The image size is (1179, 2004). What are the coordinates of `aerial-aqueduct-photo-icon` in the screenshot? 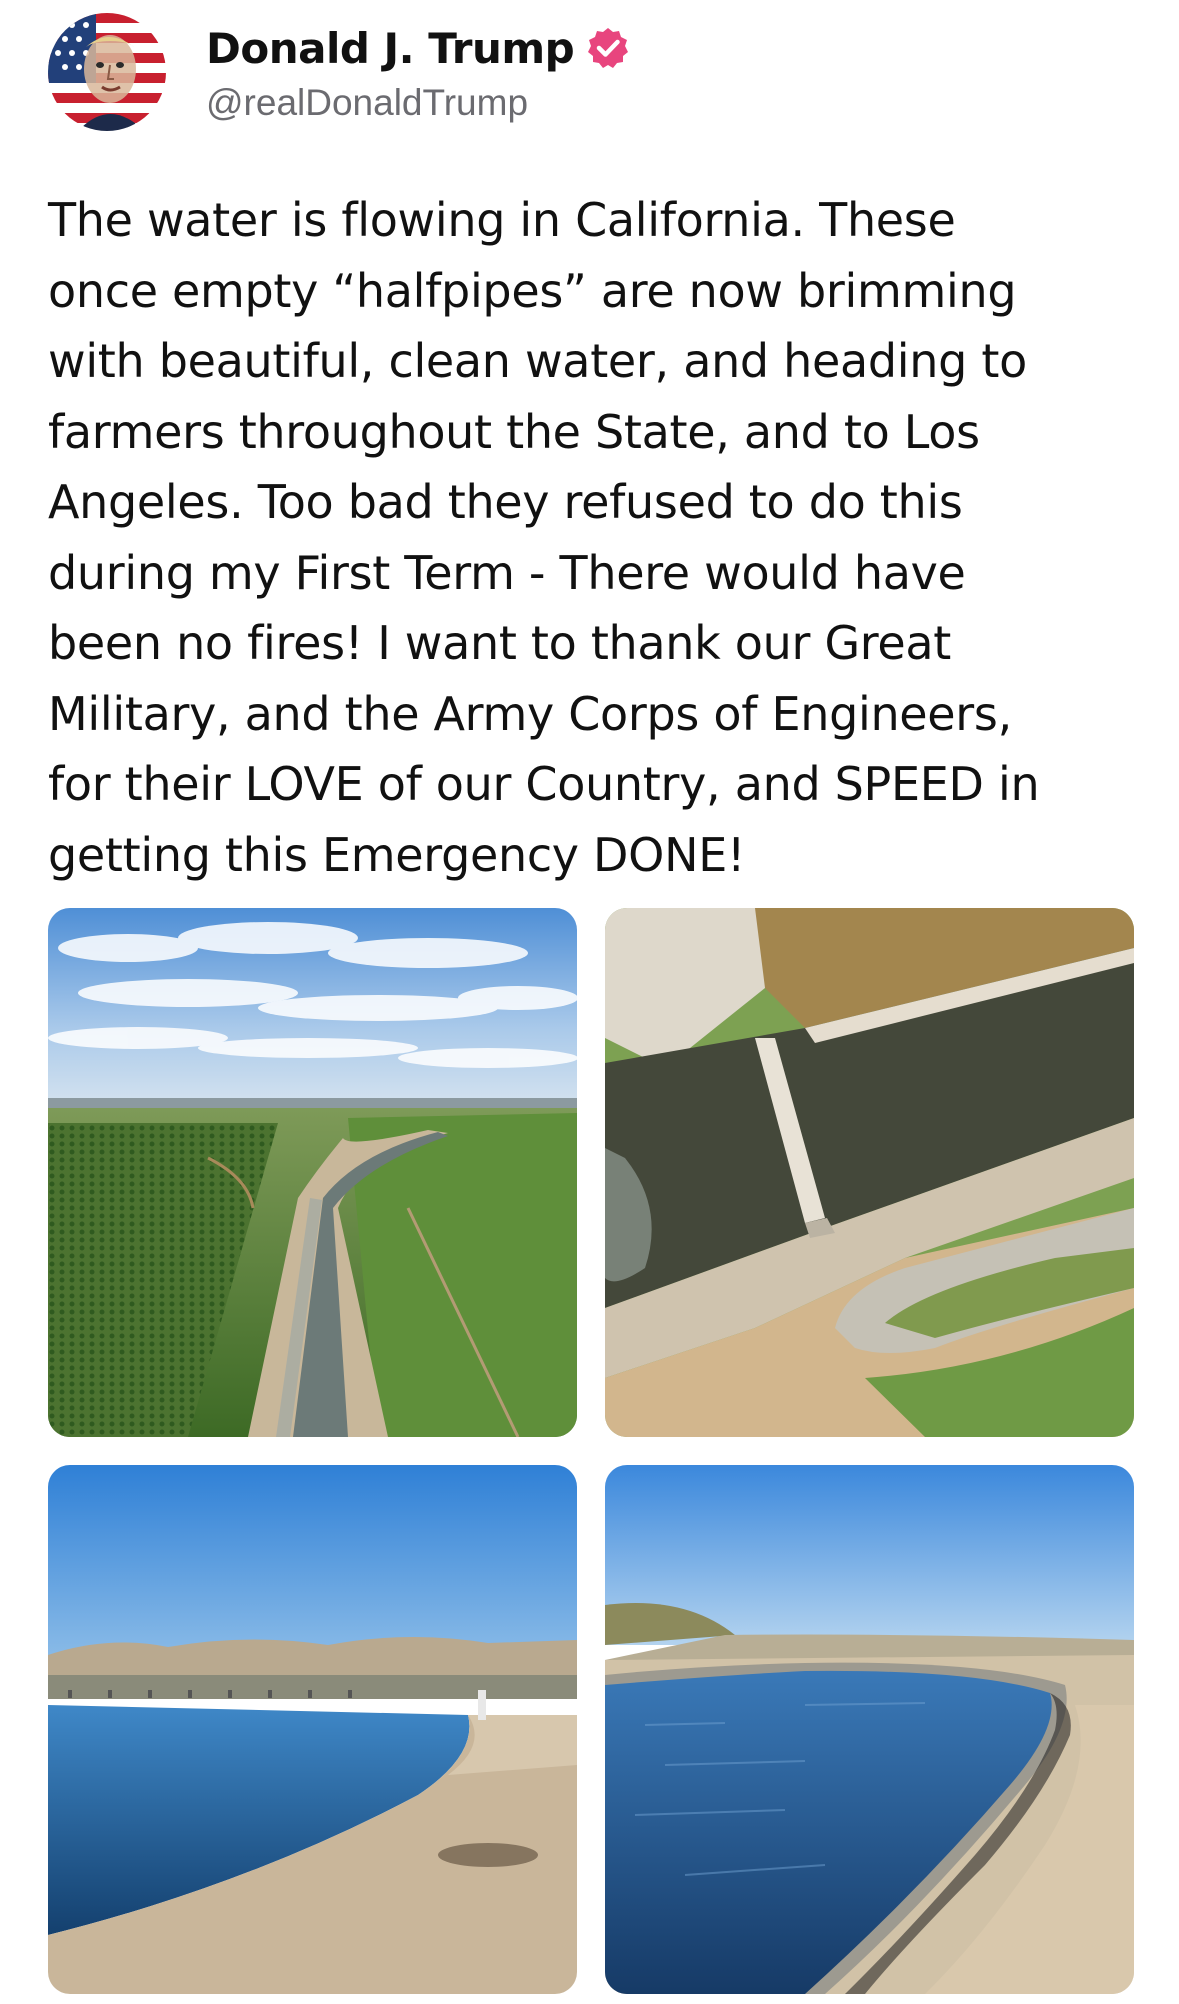 It's located at (312, 1172).